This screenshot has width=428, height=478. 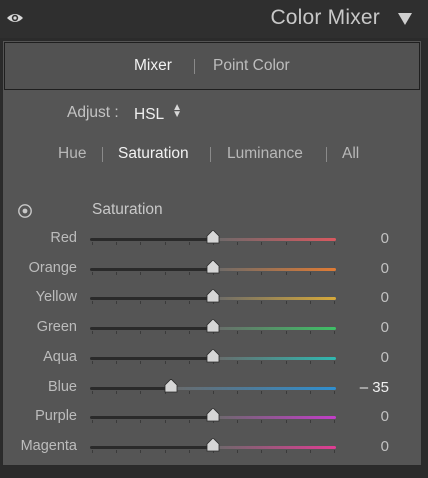 I want to click on slider-value-aqua: 0, so click(x=385, y=357).